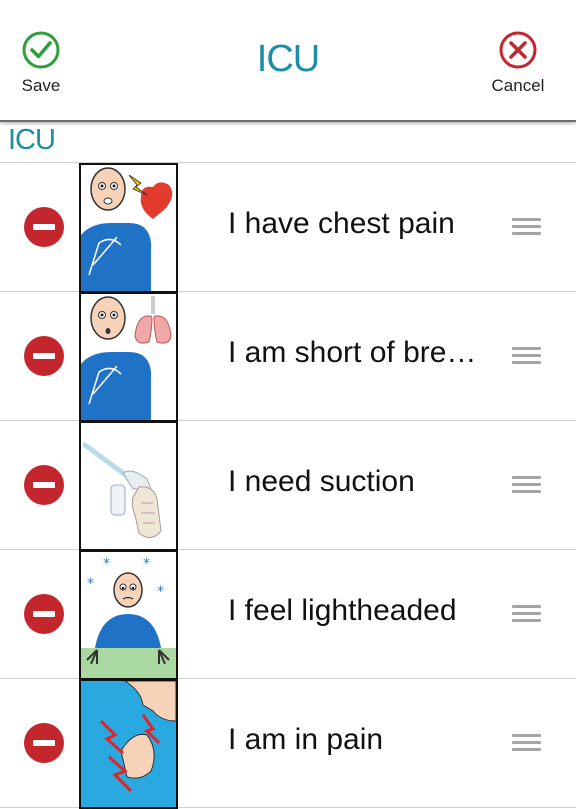 Image resolution: width=576 pixels, height=809 pixels. Describe the element at coordinates (128, 486) in the screenshot. I see `suction-icon` at that location.